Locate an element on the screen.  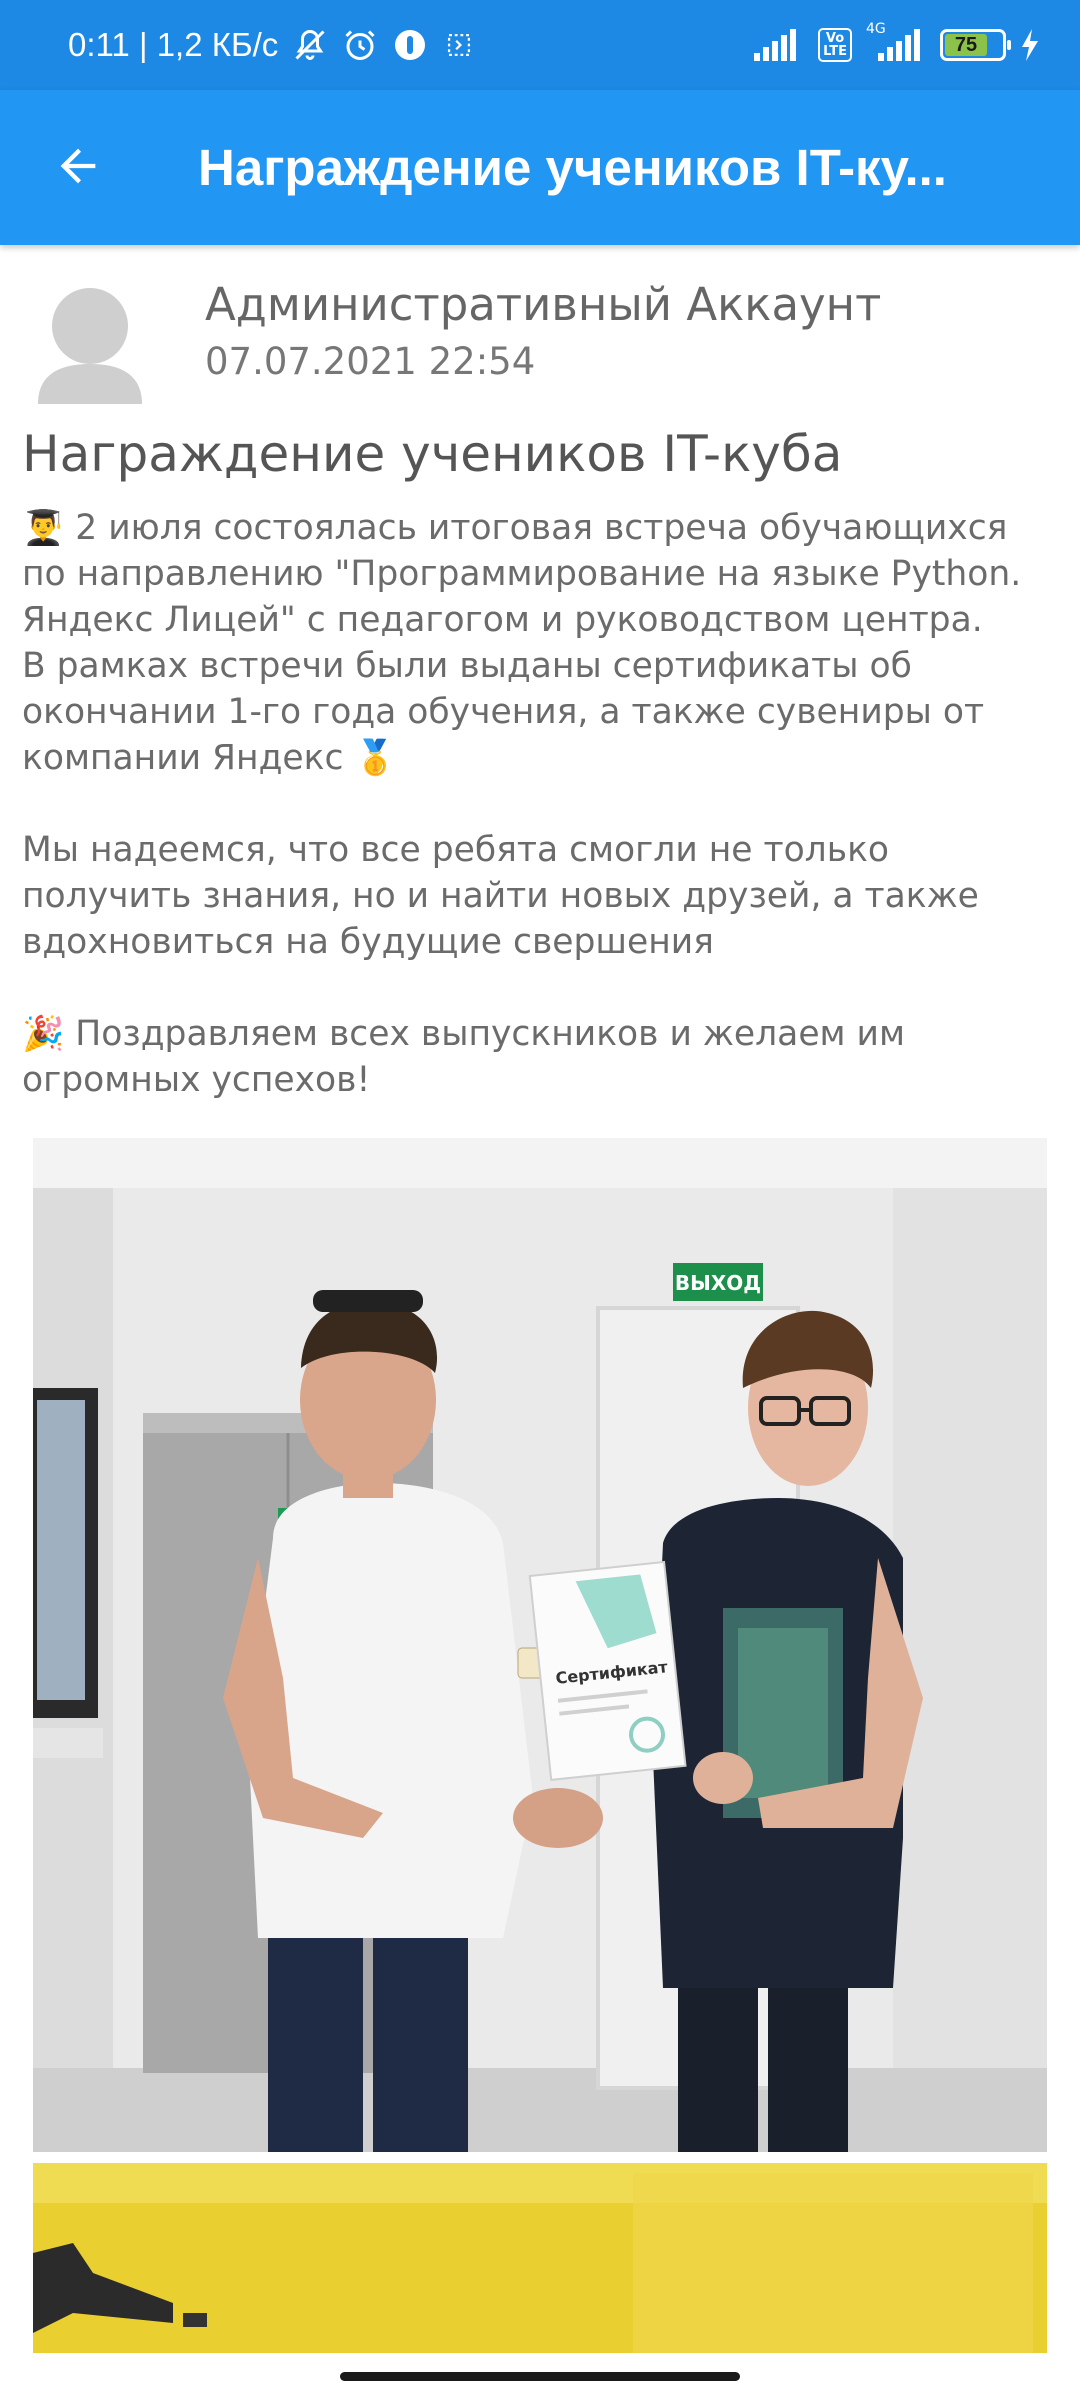
status-bar: 0:11 | 1,2 КБ/с Vo LTE 4G 75 is located at coordinates (540, 45).